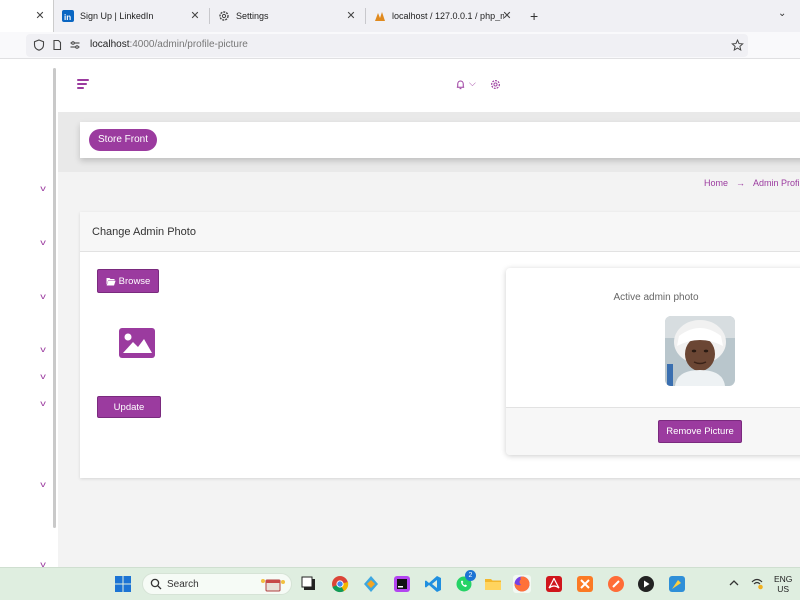 The image size is (800, 600). Describe the element at coordinates (134, 281) in the screenshot. I see `browse-label: Browse` at that location.